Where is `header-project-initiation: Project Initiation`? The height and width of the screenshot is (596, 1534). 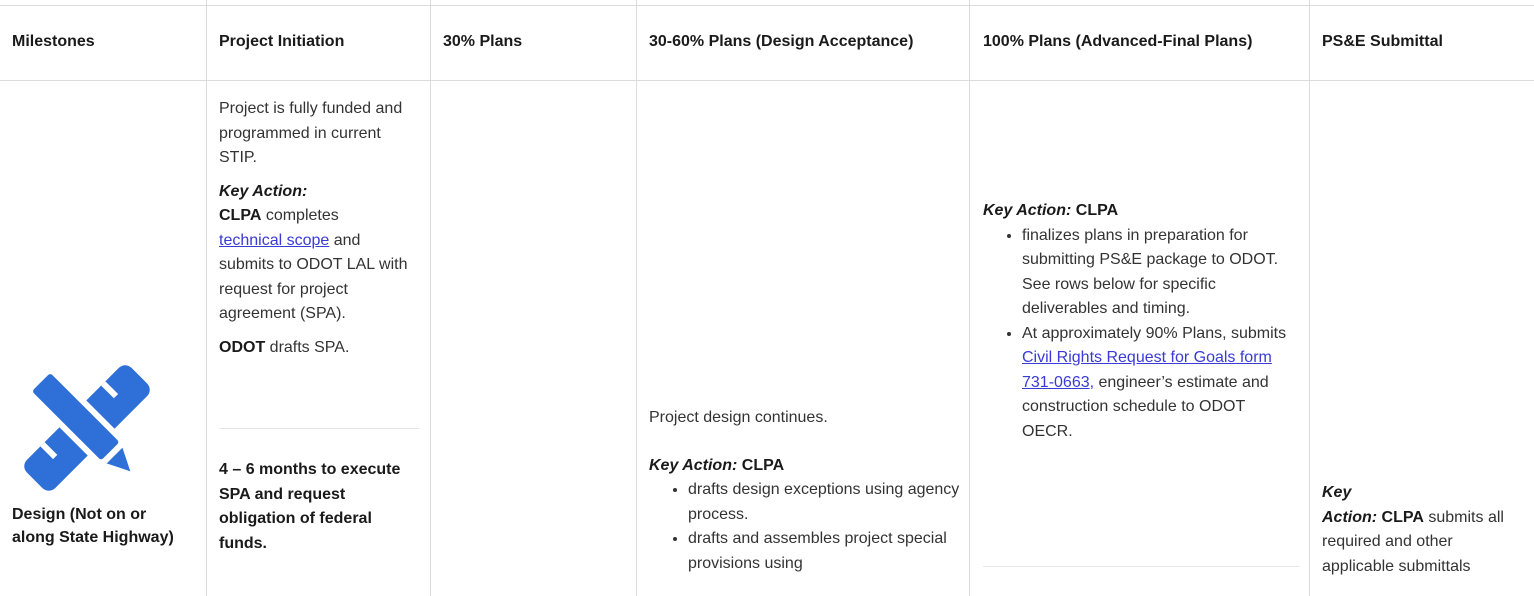 header-project-initiation: Project Initiation is located at coordinates (282, 41).